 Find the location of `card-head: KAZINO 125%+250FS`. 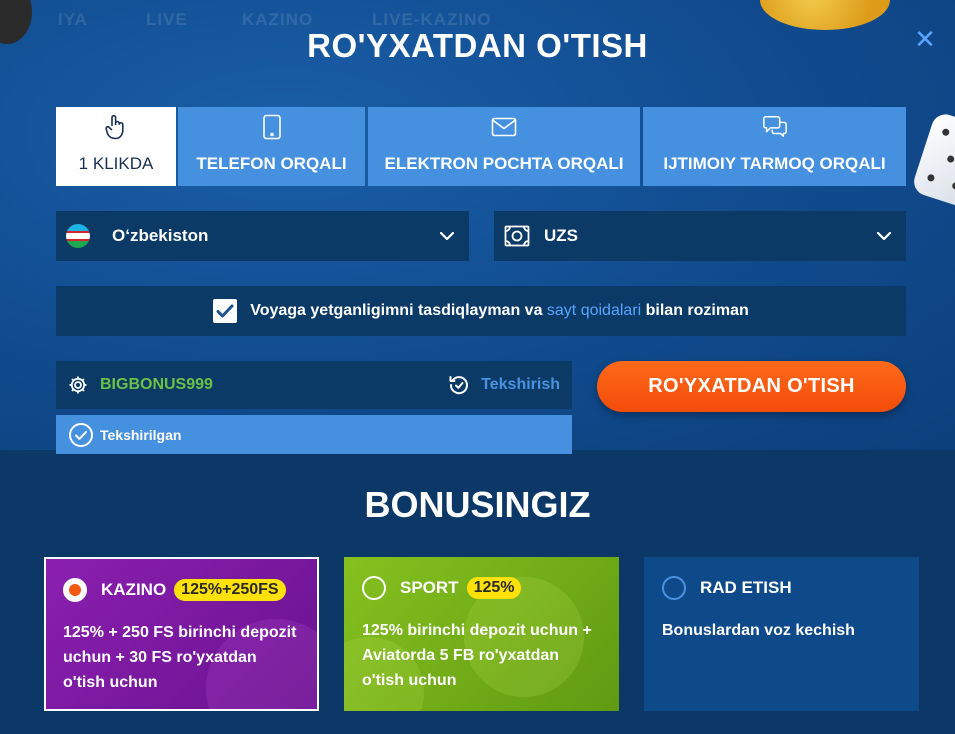

card-head: KAZINO 125%+250FS is located at coordinates (174, 590).